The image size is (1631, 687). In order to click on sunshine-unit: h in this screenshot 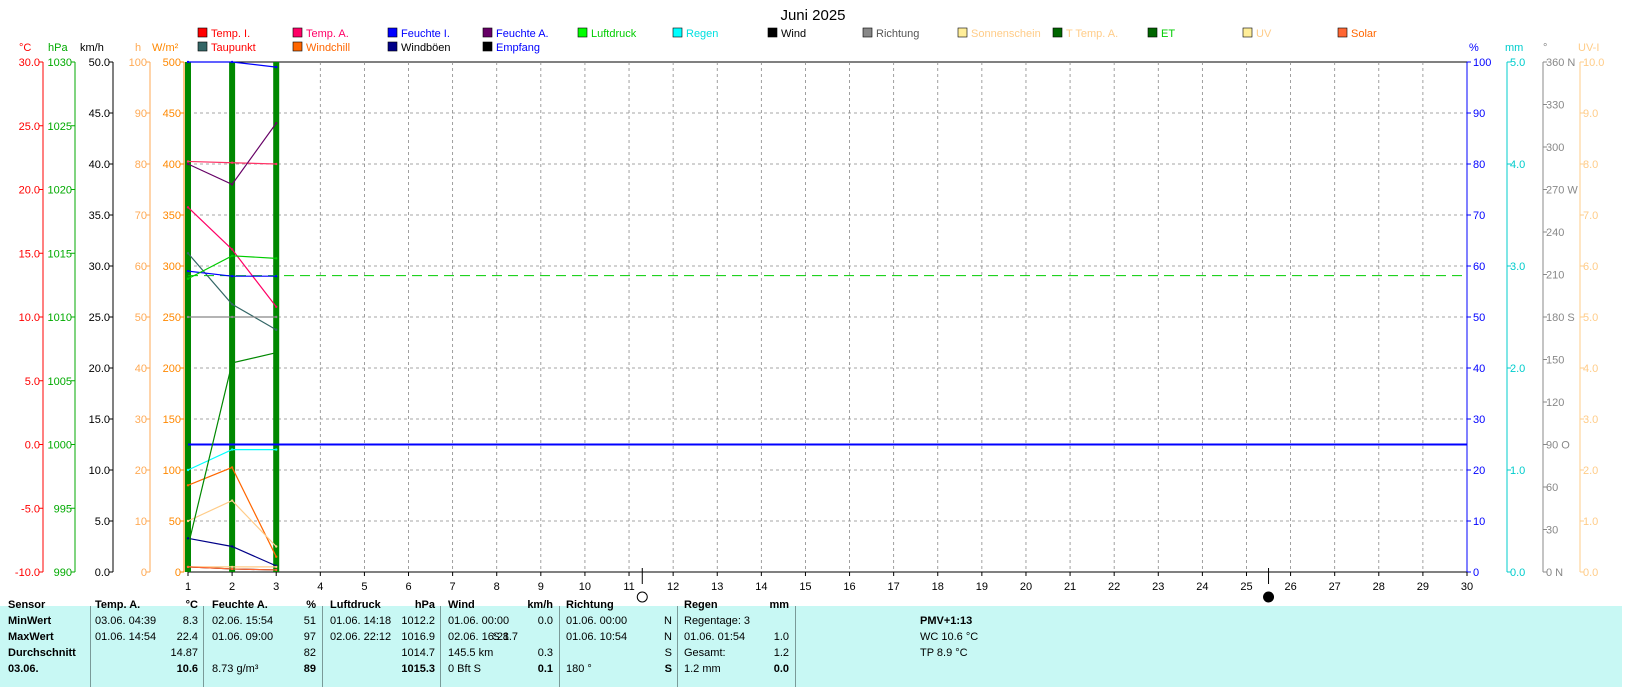, I will do `click(138, 48)`.